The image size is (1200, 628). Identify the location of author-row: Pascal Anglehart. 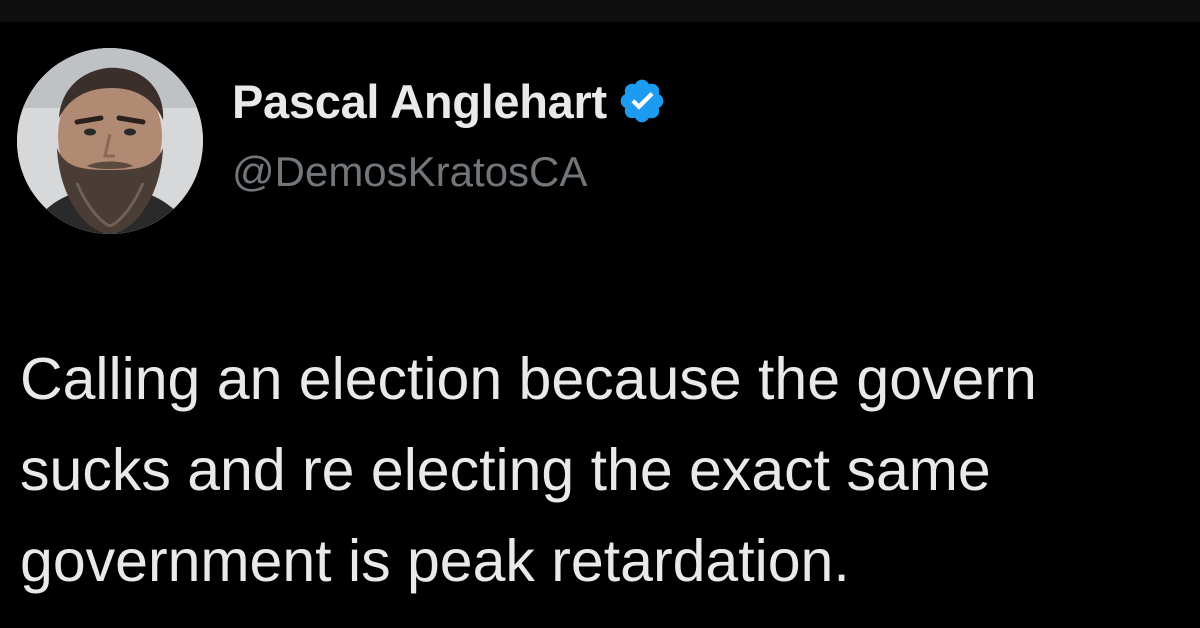
(449, 101).